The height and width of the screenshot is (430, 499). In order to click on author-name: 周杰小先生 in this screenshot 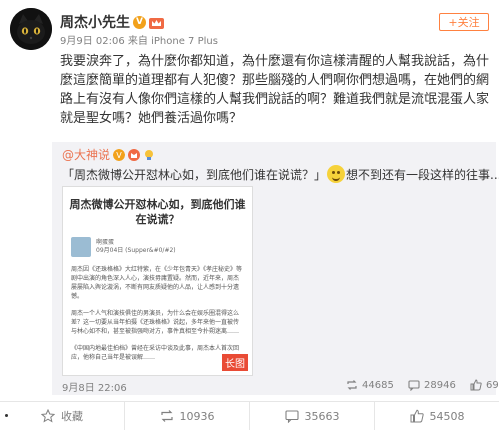, I will do `click(95, 22)`.